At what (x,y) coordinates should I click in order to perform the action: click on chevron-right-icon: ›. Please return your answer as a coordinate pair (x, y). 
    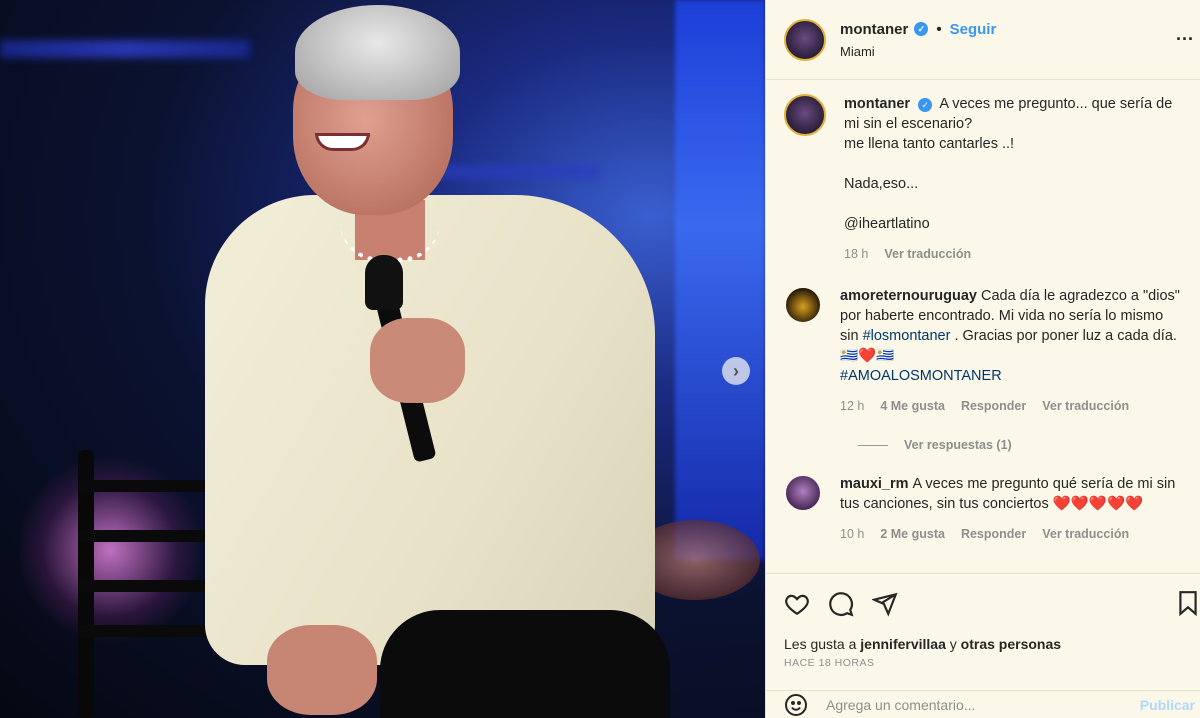
    Looking at the image, I should click on (736, 371).